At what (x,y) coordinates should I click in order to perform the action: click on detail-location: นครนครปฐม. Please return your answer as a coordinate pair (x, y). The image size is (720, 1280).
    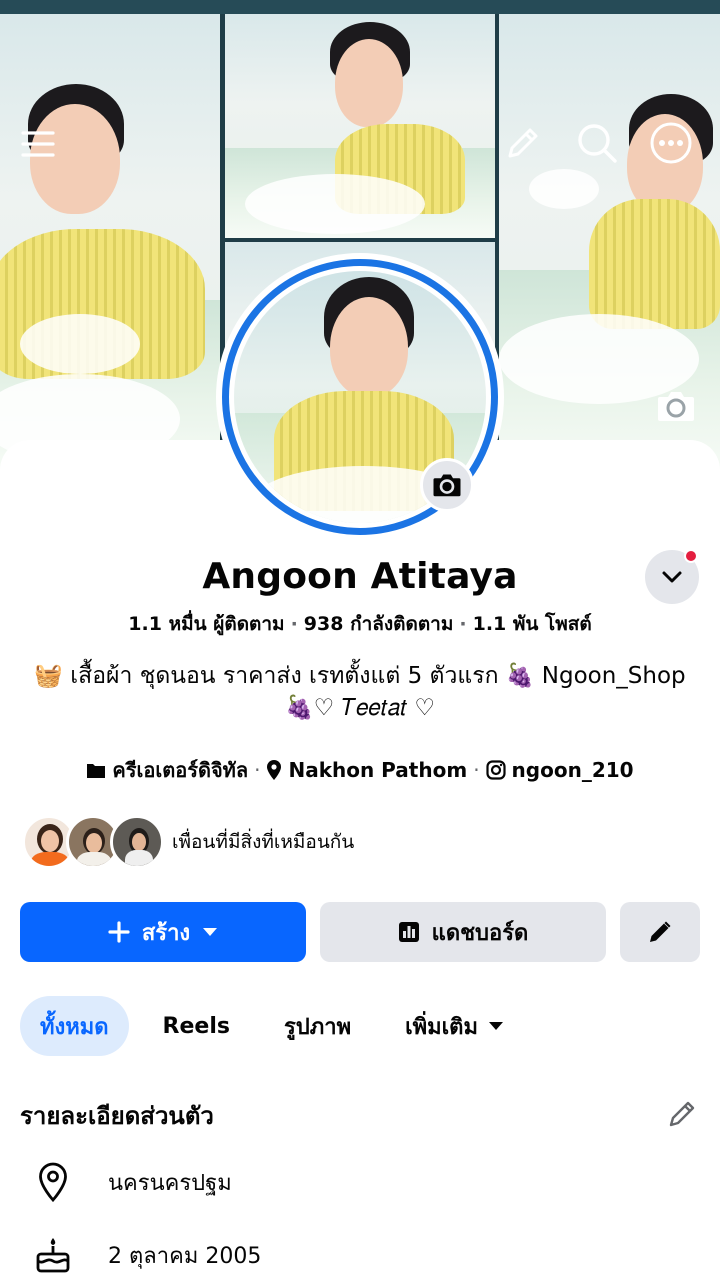
    Looking at the image, I should click on (126, 1182).